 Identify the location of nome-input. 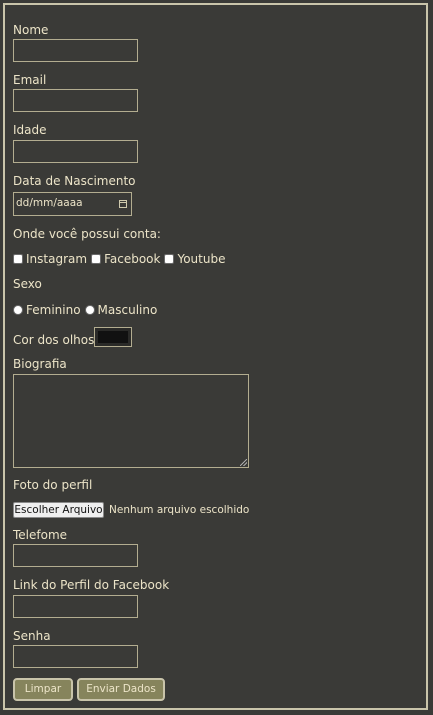
(75, 50).